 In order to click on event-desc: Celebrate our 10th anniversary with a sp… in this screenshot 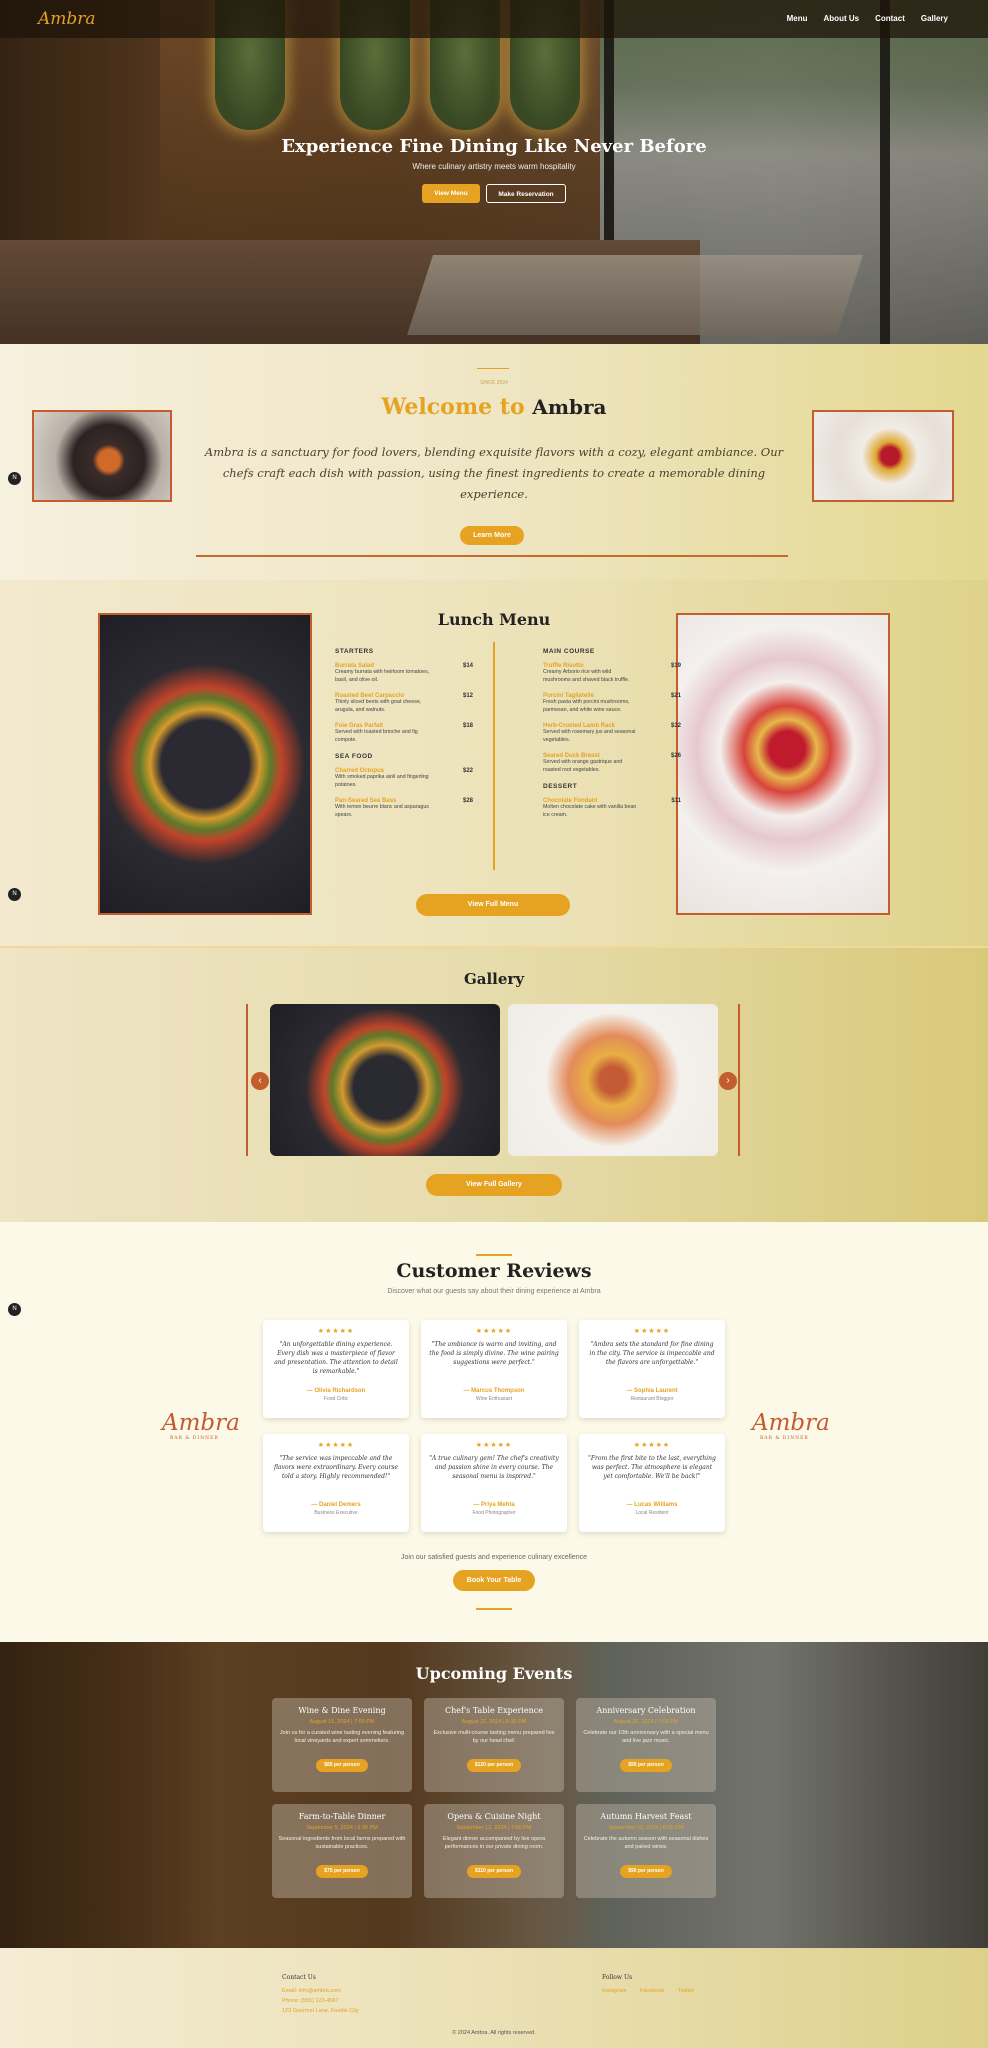, I will do `click(646, 1737)`.